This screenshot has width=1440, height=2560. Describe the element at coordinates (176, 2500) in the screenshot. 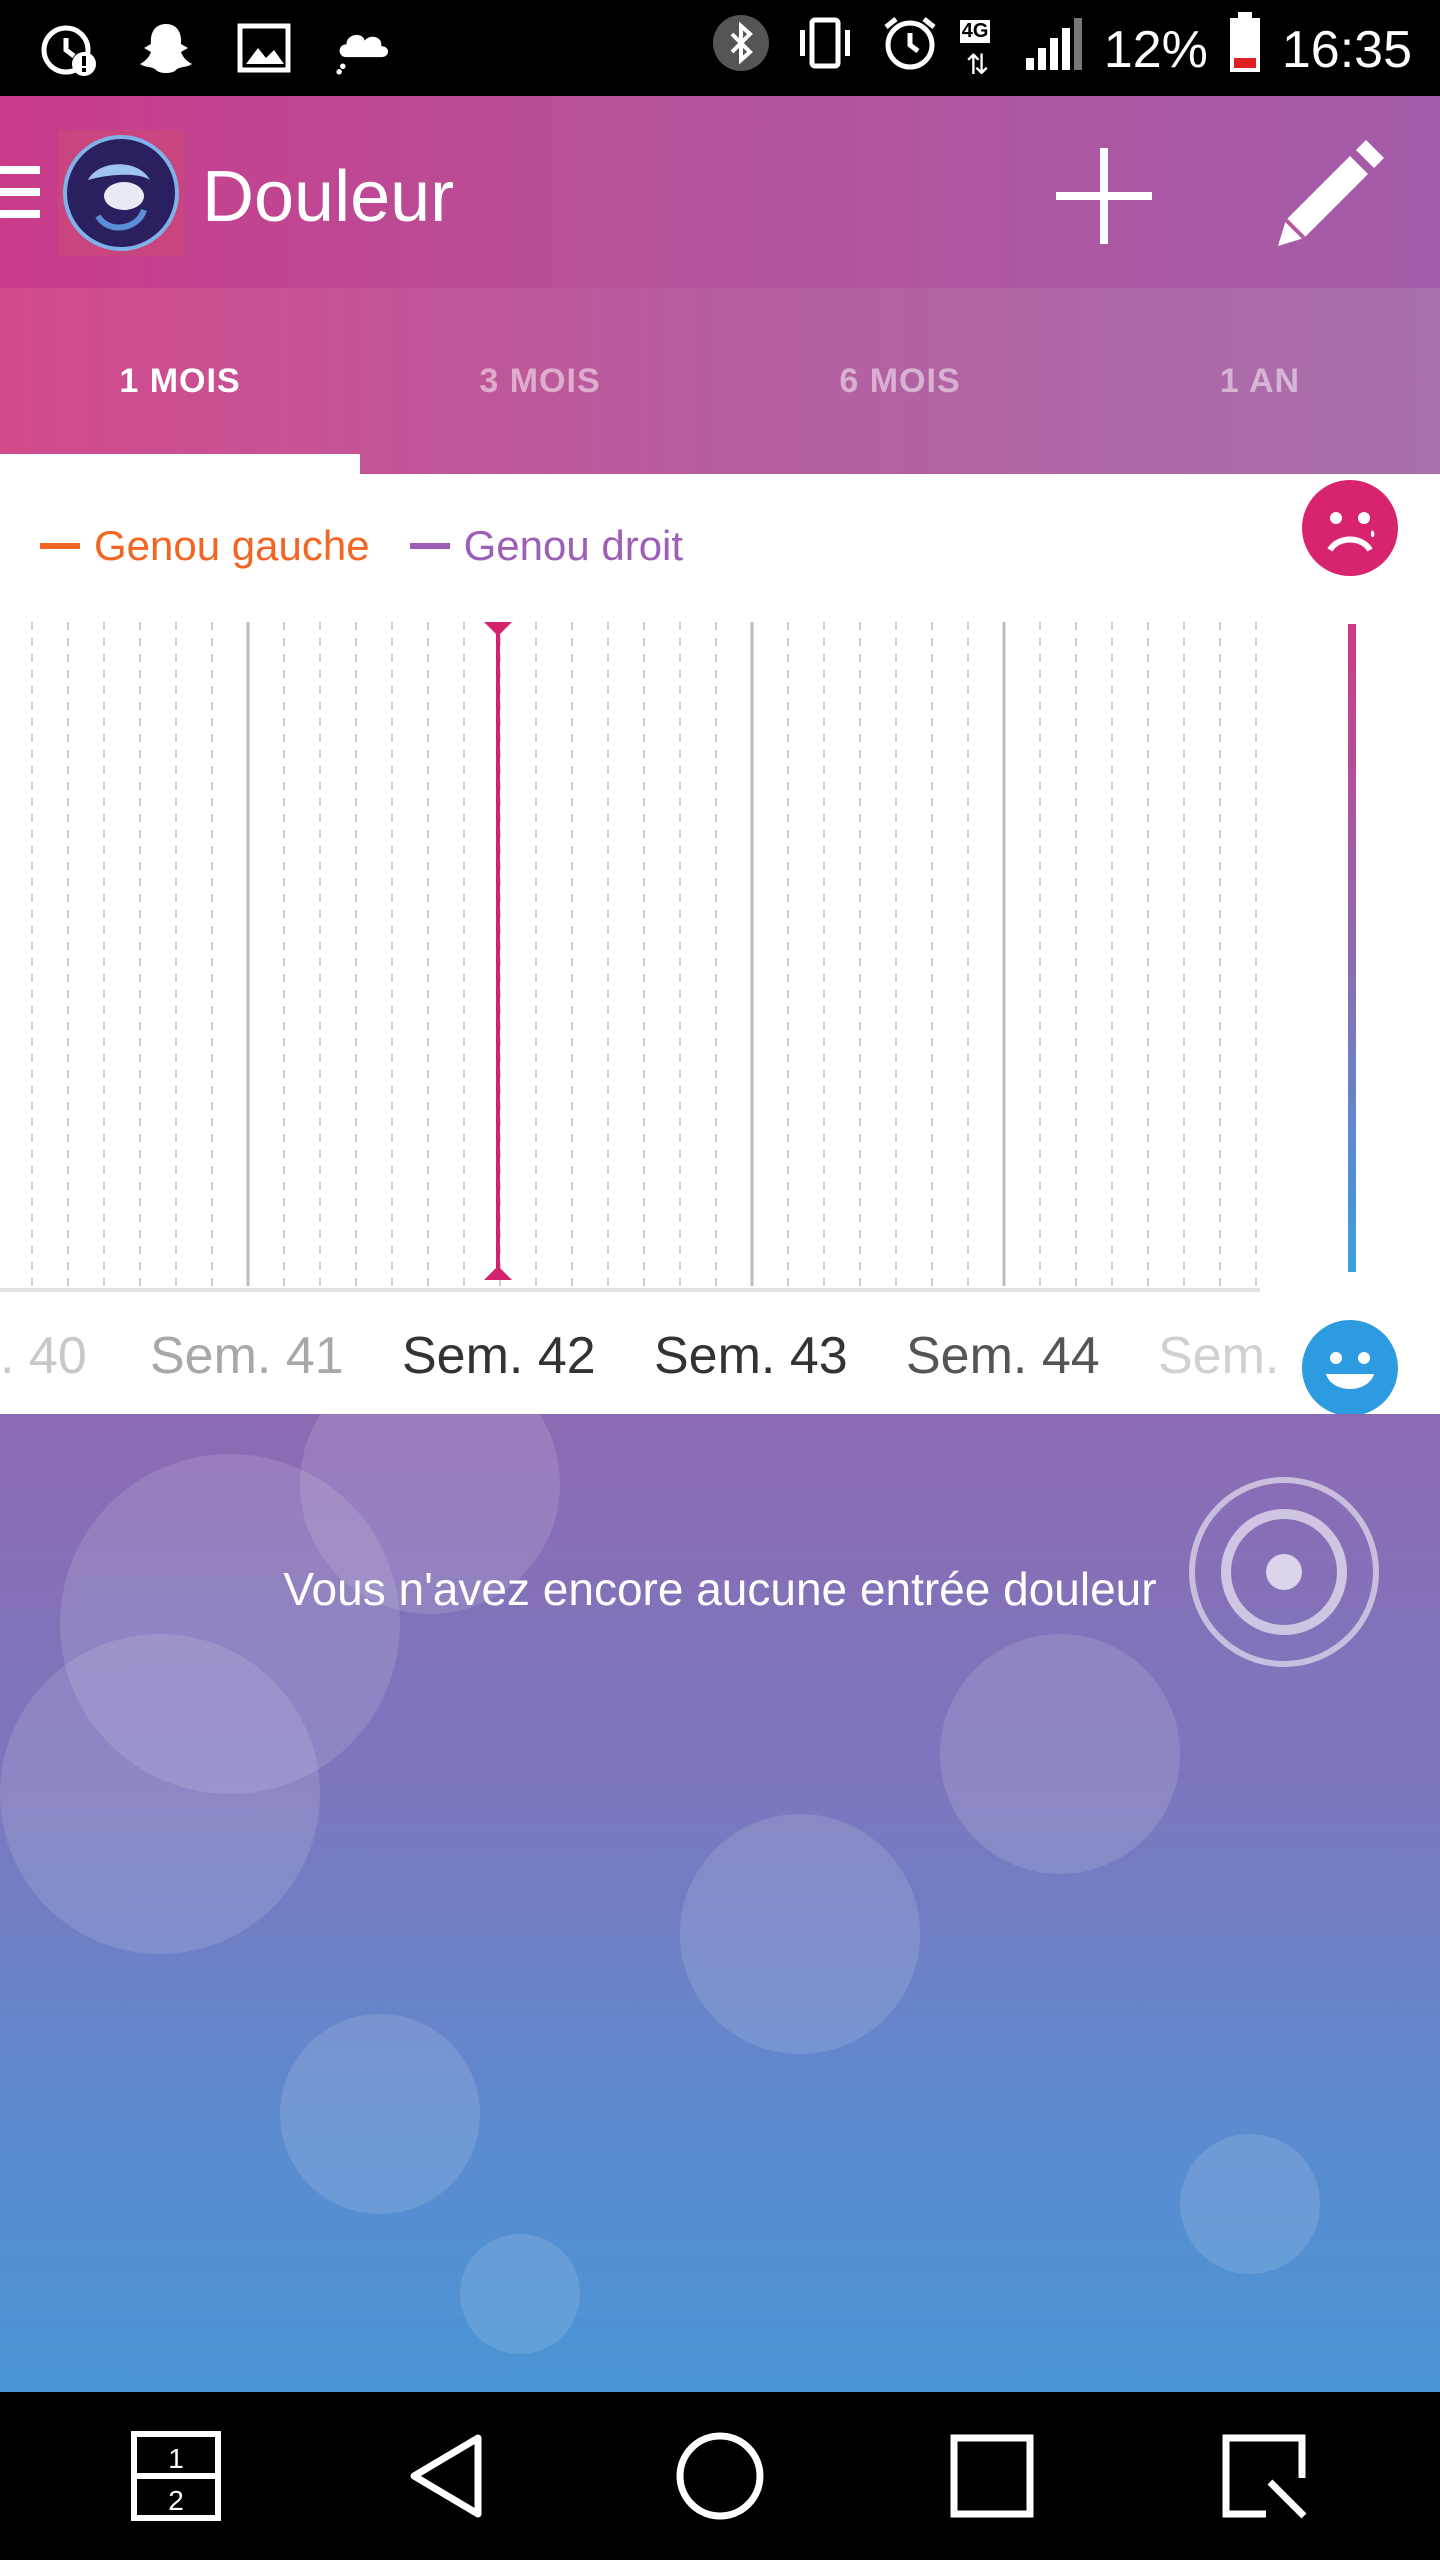

I see `svg-text: 2` at that location.